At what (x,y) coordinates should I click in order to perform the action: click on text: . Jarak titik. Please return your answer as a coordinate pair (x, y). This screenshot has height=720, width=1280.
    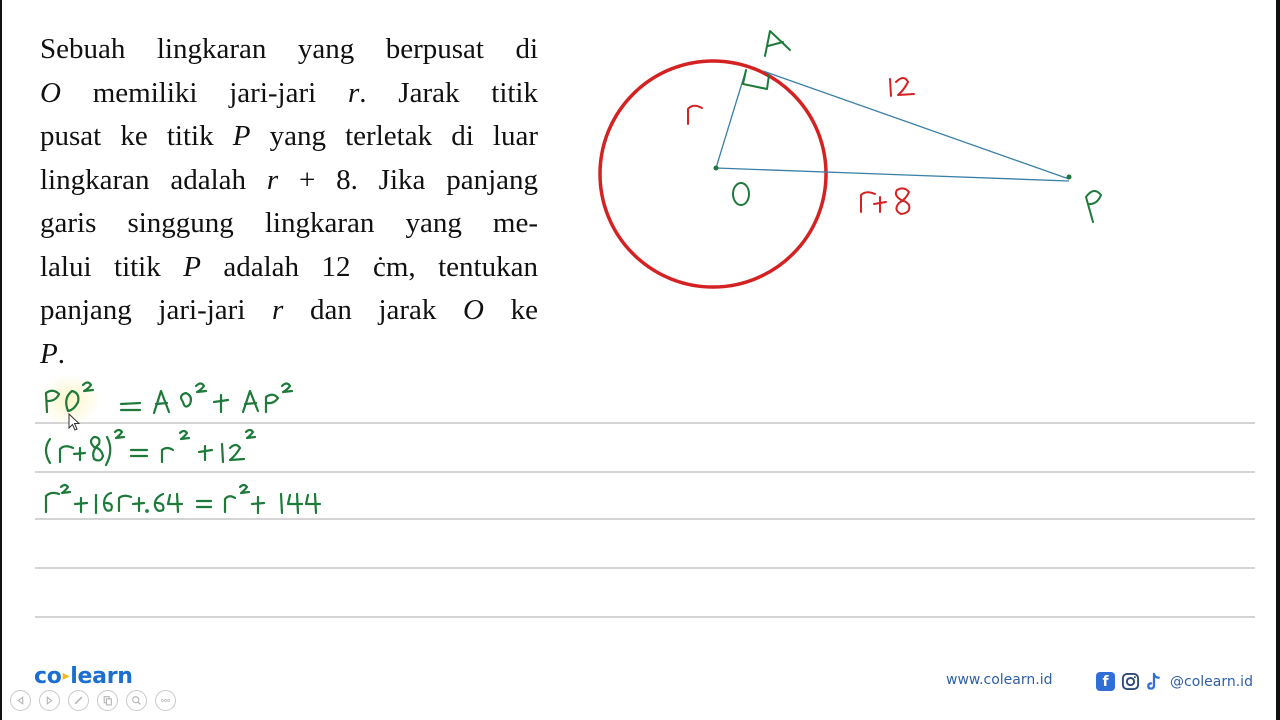
    Looking at the image, I should click on (448, 92).